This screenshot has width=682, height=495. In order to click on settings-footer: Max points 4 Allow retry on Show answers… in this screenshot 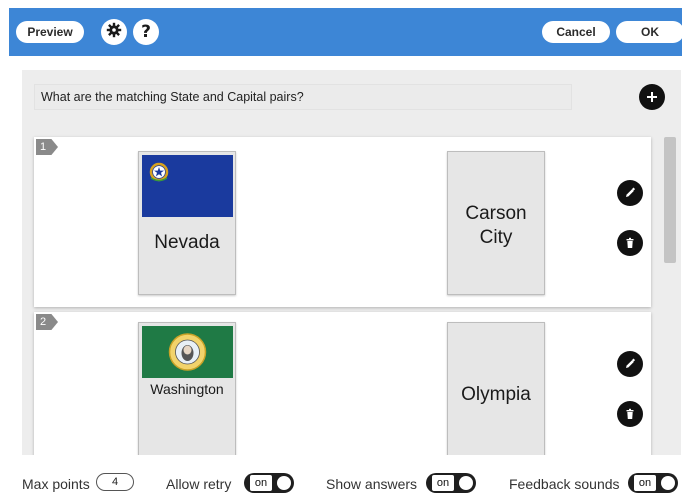, I will do `click(341, 482)`.